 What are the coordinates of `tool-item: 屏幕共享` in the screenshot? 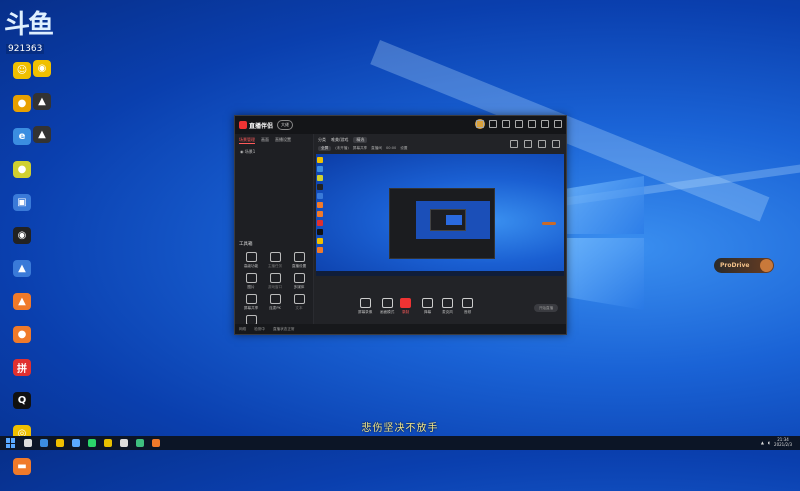 It's located at (251, 302).